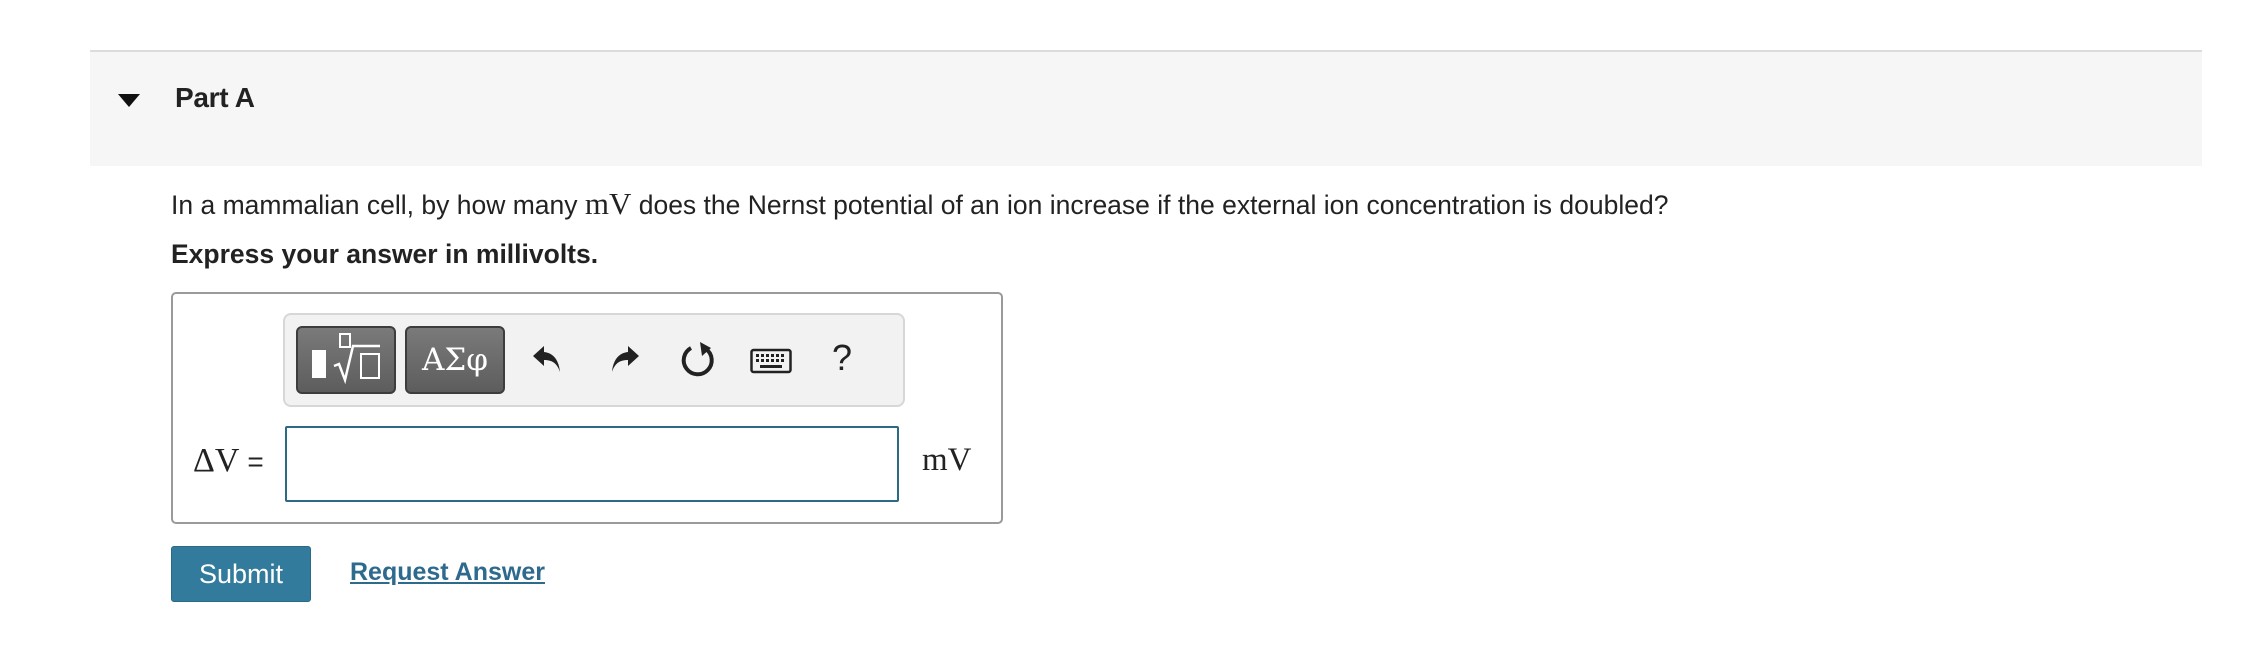 The image size is (2264, 652). What do you see at coordinates (625, 359) in the screenshot?
I see `redo-icon` at bounding box center [625, 359].